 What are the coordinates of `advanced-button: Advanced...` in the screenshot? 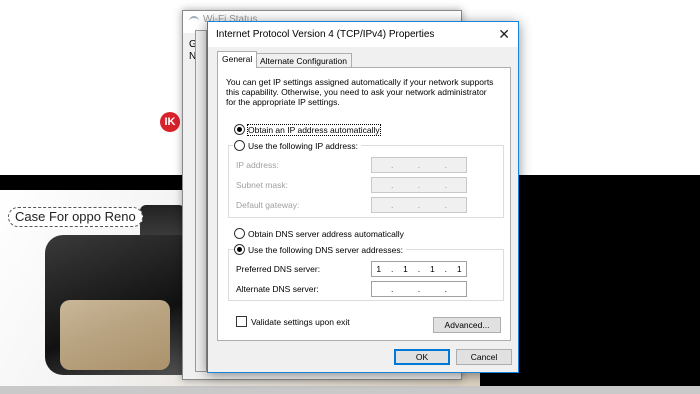 It's located at (467, 325).